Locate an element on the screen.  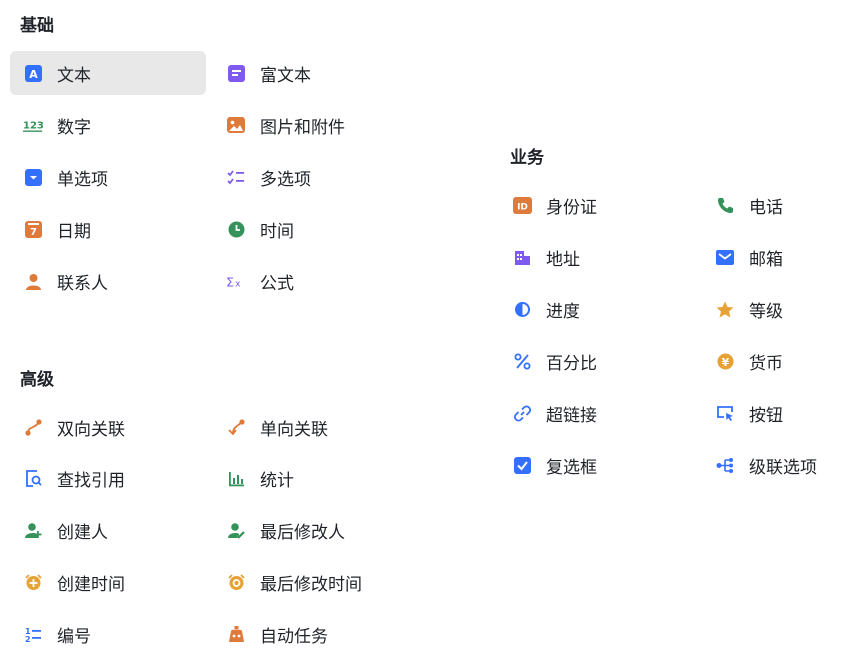
field-type-cascade-select: 级联选项 is located at coordinates (779, 465).